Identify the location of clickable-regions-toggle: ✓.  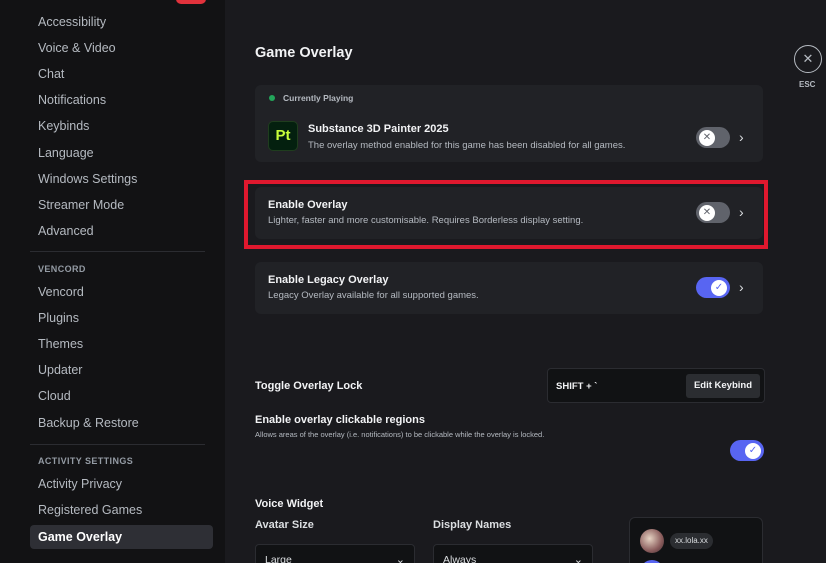
(747, 450).